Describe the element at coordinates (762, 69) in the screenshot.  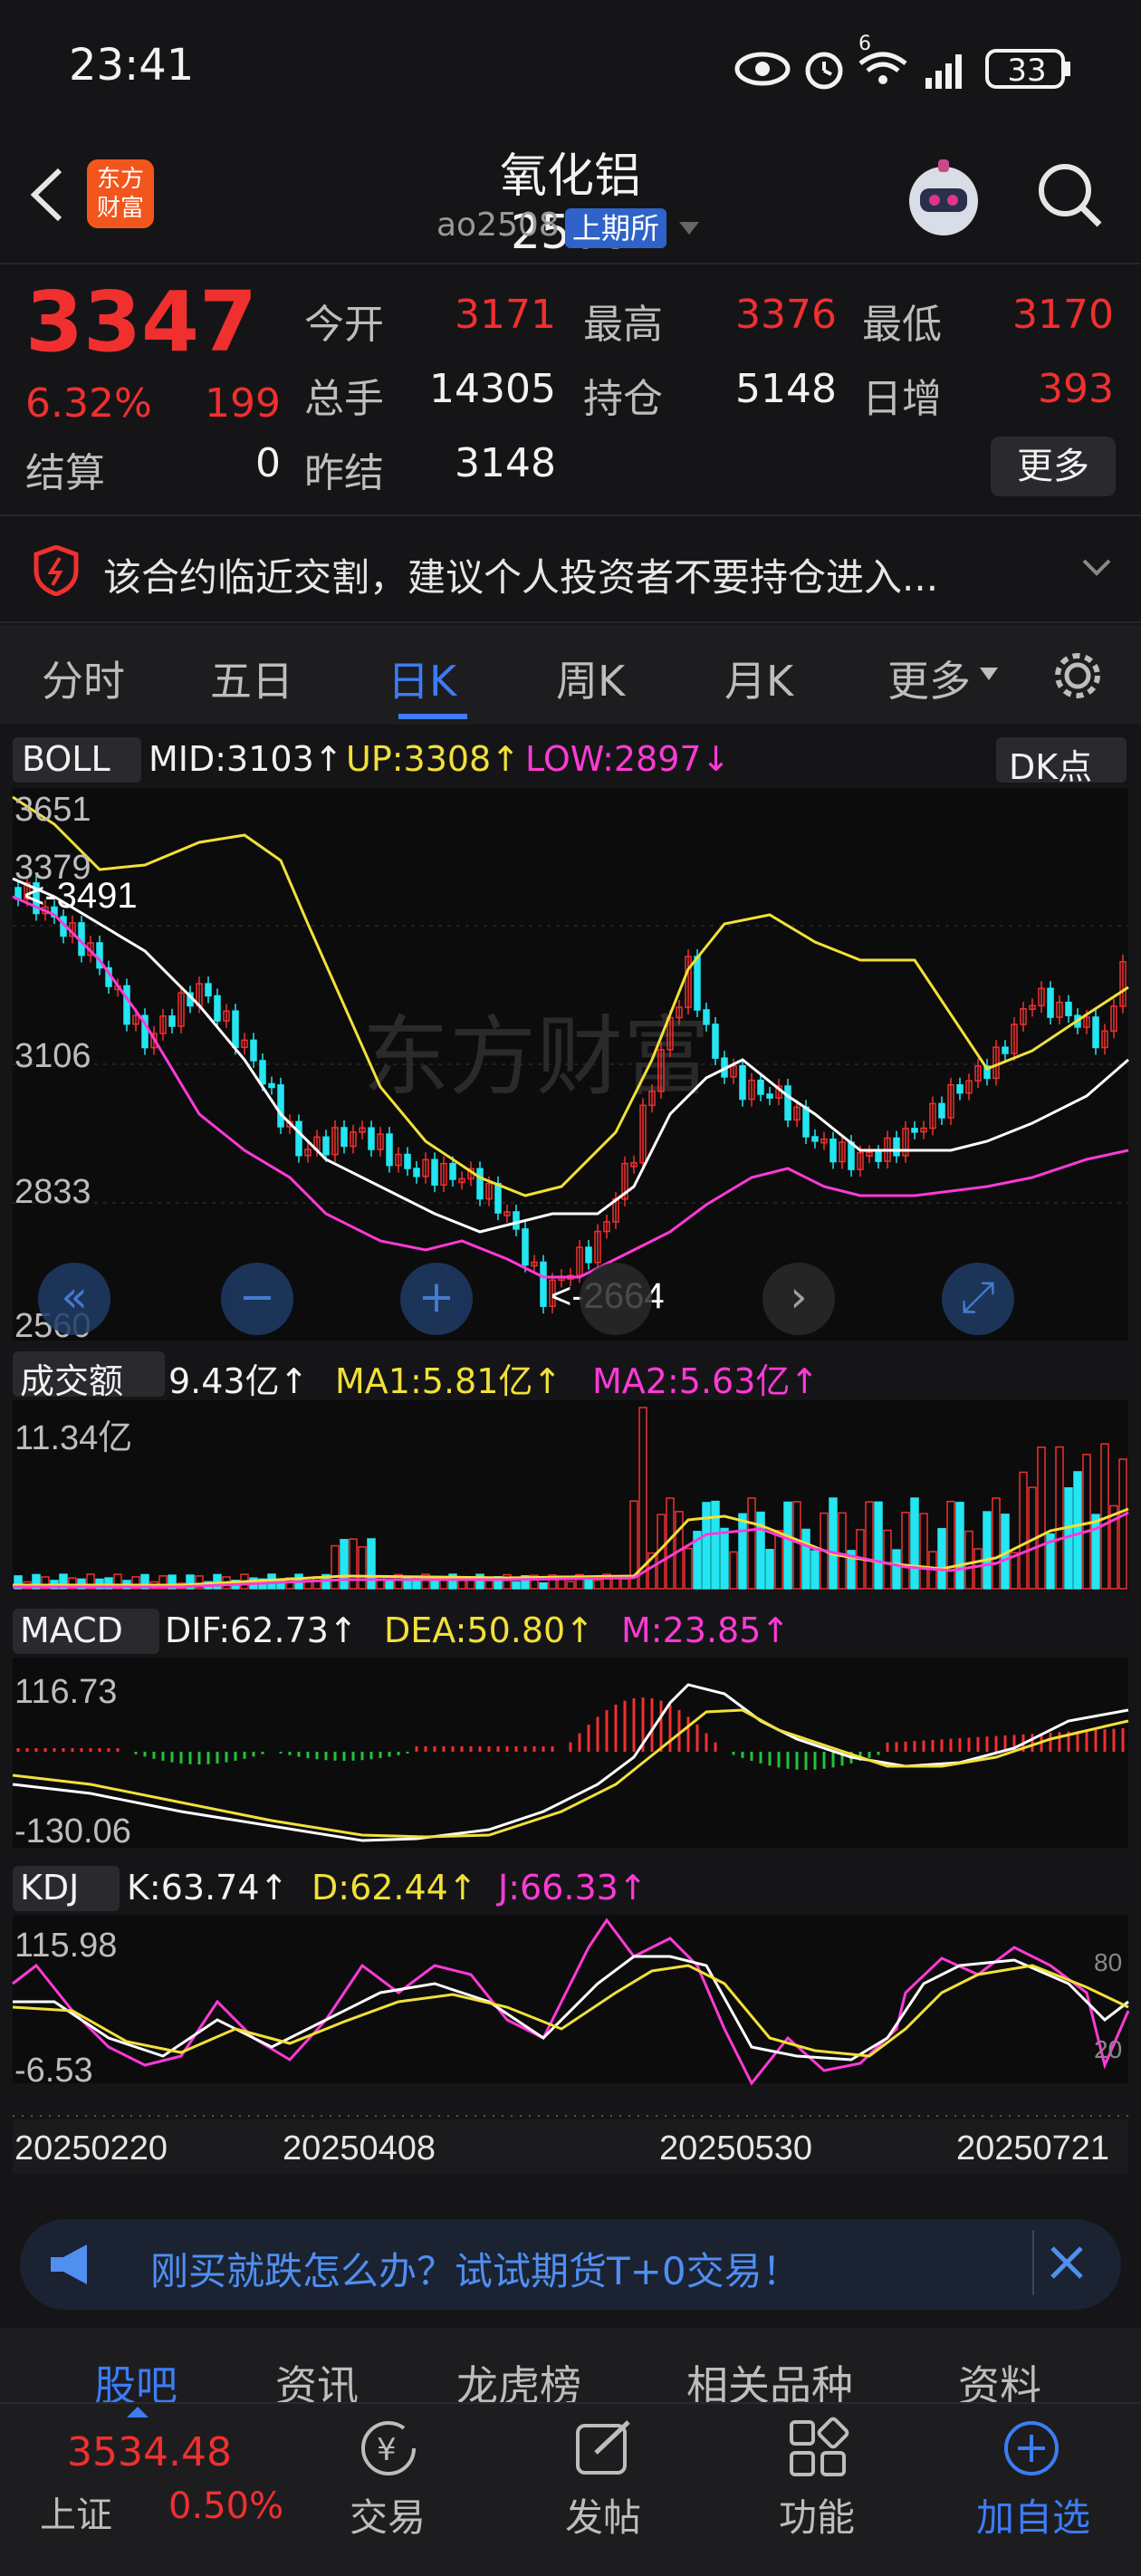
I see `eye-icon` at that location.